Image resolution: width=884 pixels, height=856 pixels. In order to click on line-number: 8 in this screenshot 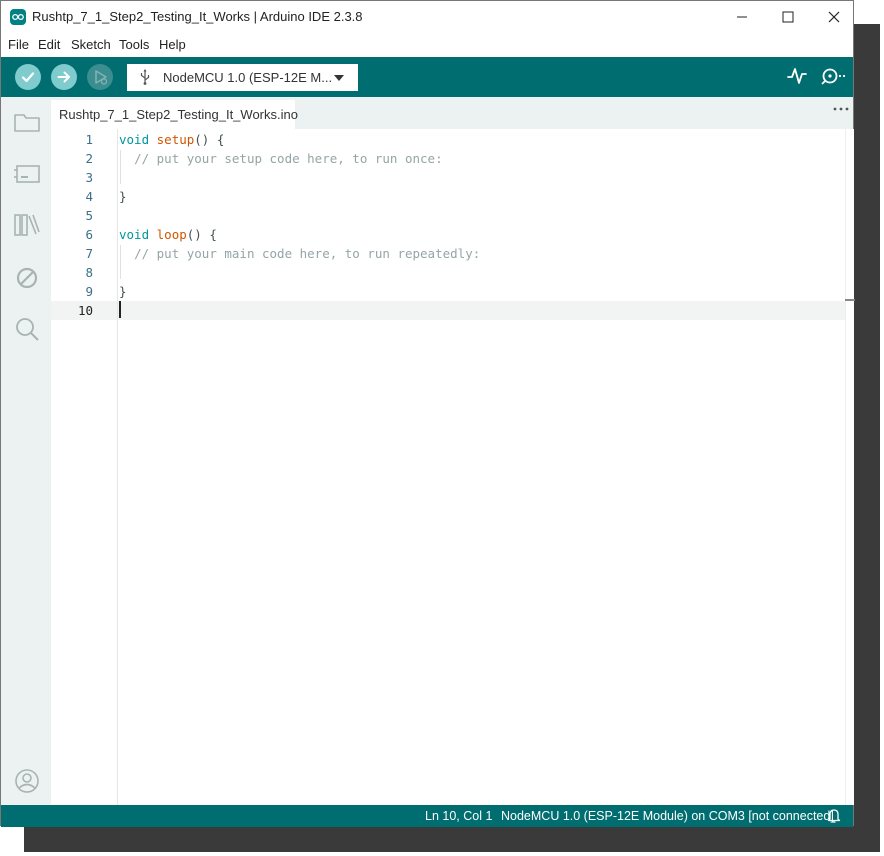, I will do `click(89, 272)`.